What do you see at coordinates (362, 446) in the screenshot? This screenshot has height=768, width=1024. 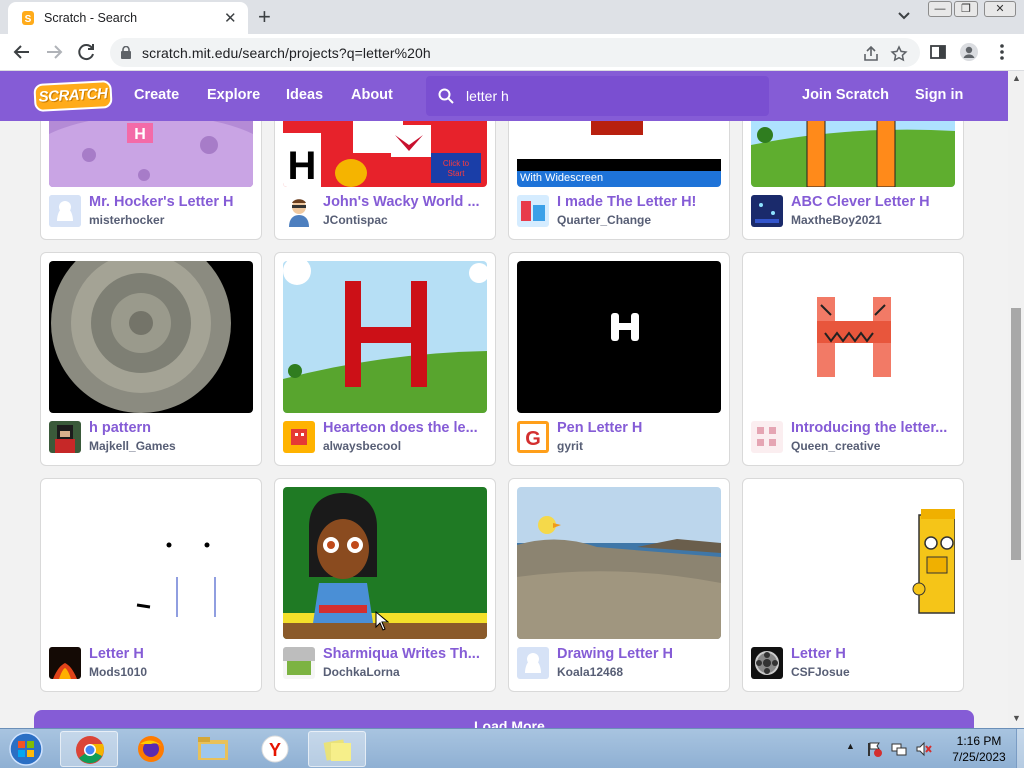 I see `project-author: alwaysbecool` at bounding box center [362, 446].